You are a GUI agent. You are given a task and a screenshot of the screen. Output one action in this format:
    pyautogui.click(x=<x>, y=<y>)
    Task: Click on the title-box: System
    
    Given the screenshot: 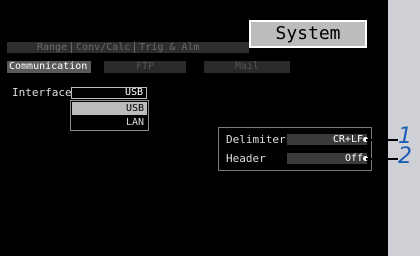 What is the action you would take?
    pyautogui.click(x=311, y=35)
    